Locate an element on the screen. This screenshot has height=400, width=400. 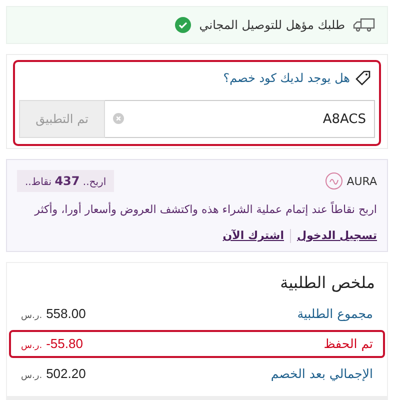
row-label: مجموع الطلبية is located at coordinates (335, 313).